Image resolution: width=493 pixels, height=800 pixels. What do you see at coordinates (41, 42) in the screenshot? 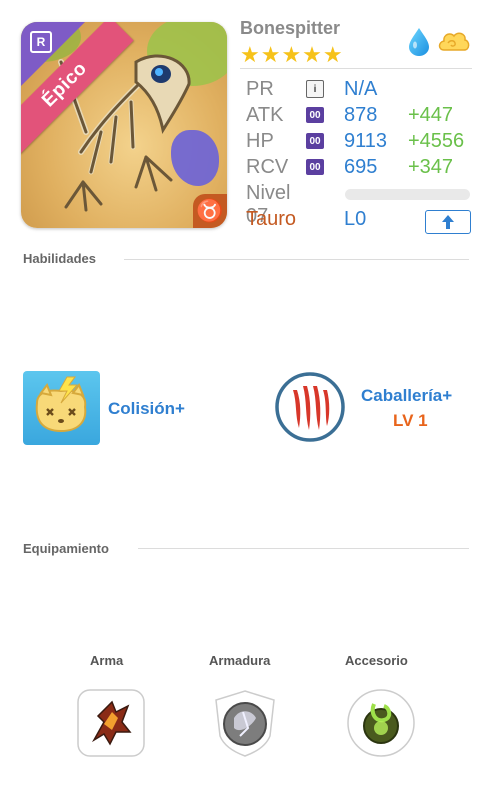
I see `rank-badge: R` at bounding box center [41, 42].